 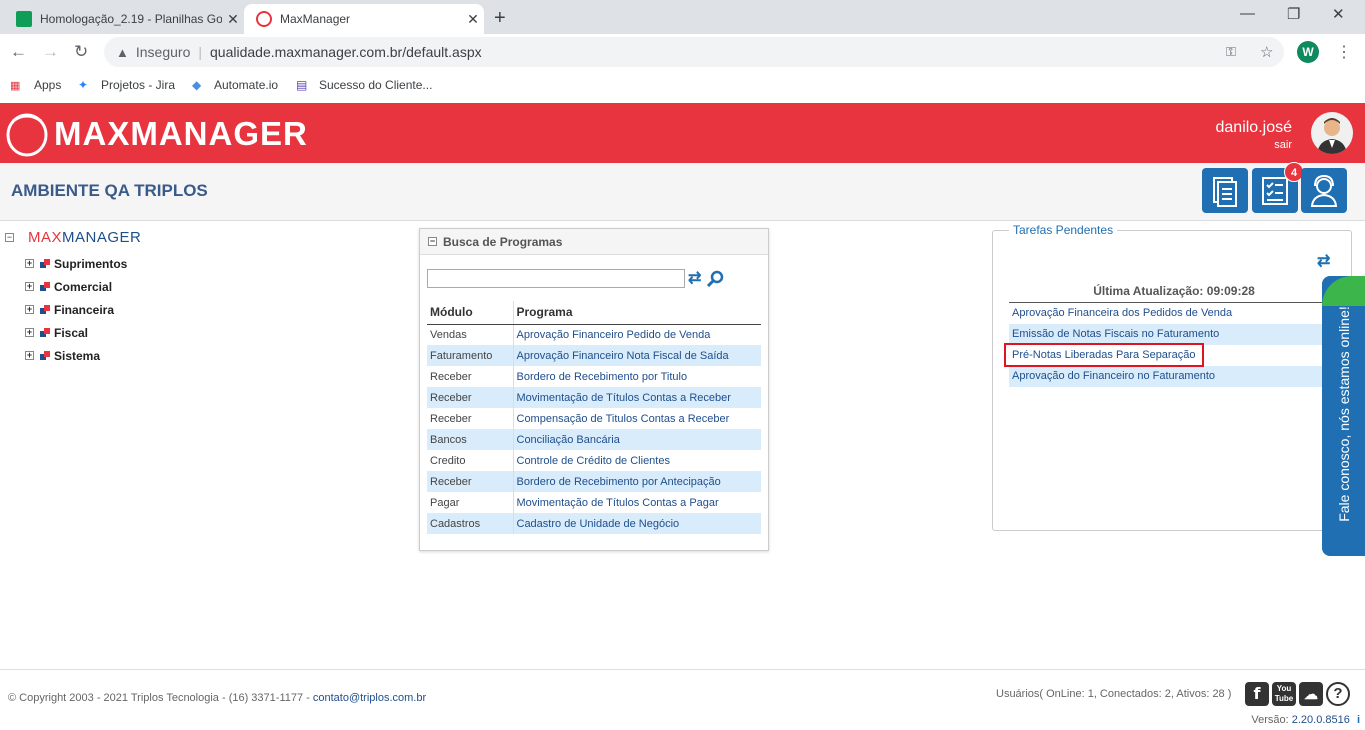 I want to click on program-link: Bordero de Recebimento por Titulo, so click(x=637, y=376).